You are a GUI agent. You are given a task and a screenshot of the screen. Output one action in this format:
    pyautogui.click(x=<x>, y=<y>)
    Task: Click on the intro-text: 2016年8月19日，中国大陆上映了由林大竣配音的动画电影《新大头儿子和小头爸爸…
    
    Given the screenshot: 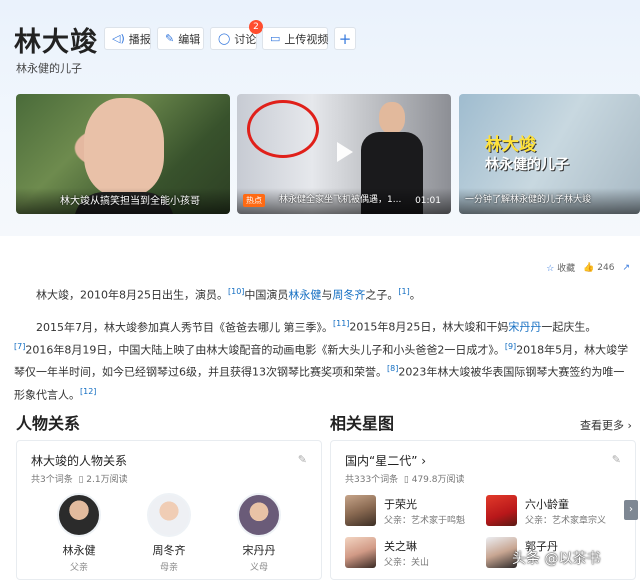 What is the action you would take?
    pyautogui.click(x=265, y=350)
    